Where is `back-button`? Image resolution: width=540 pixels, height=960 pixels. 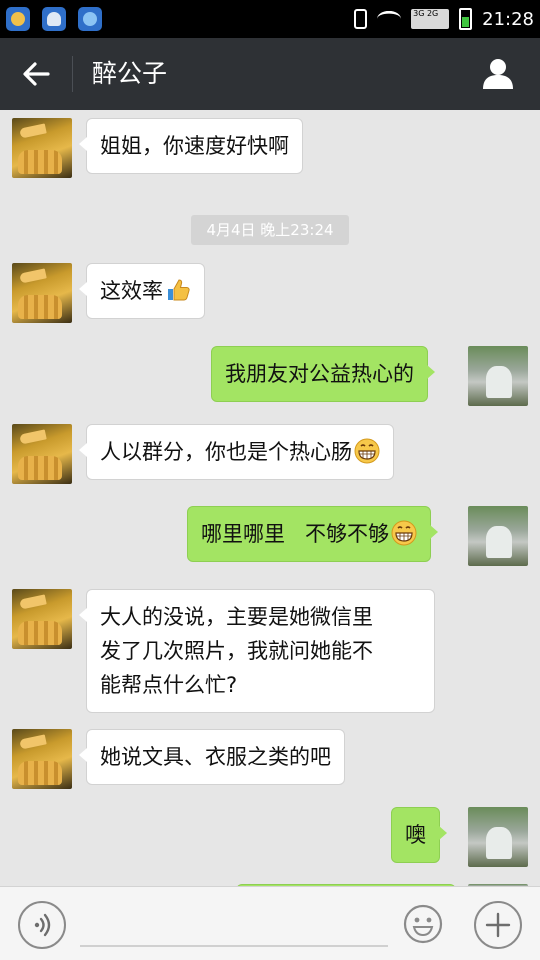
back-button is located at coordinates (36, 74).